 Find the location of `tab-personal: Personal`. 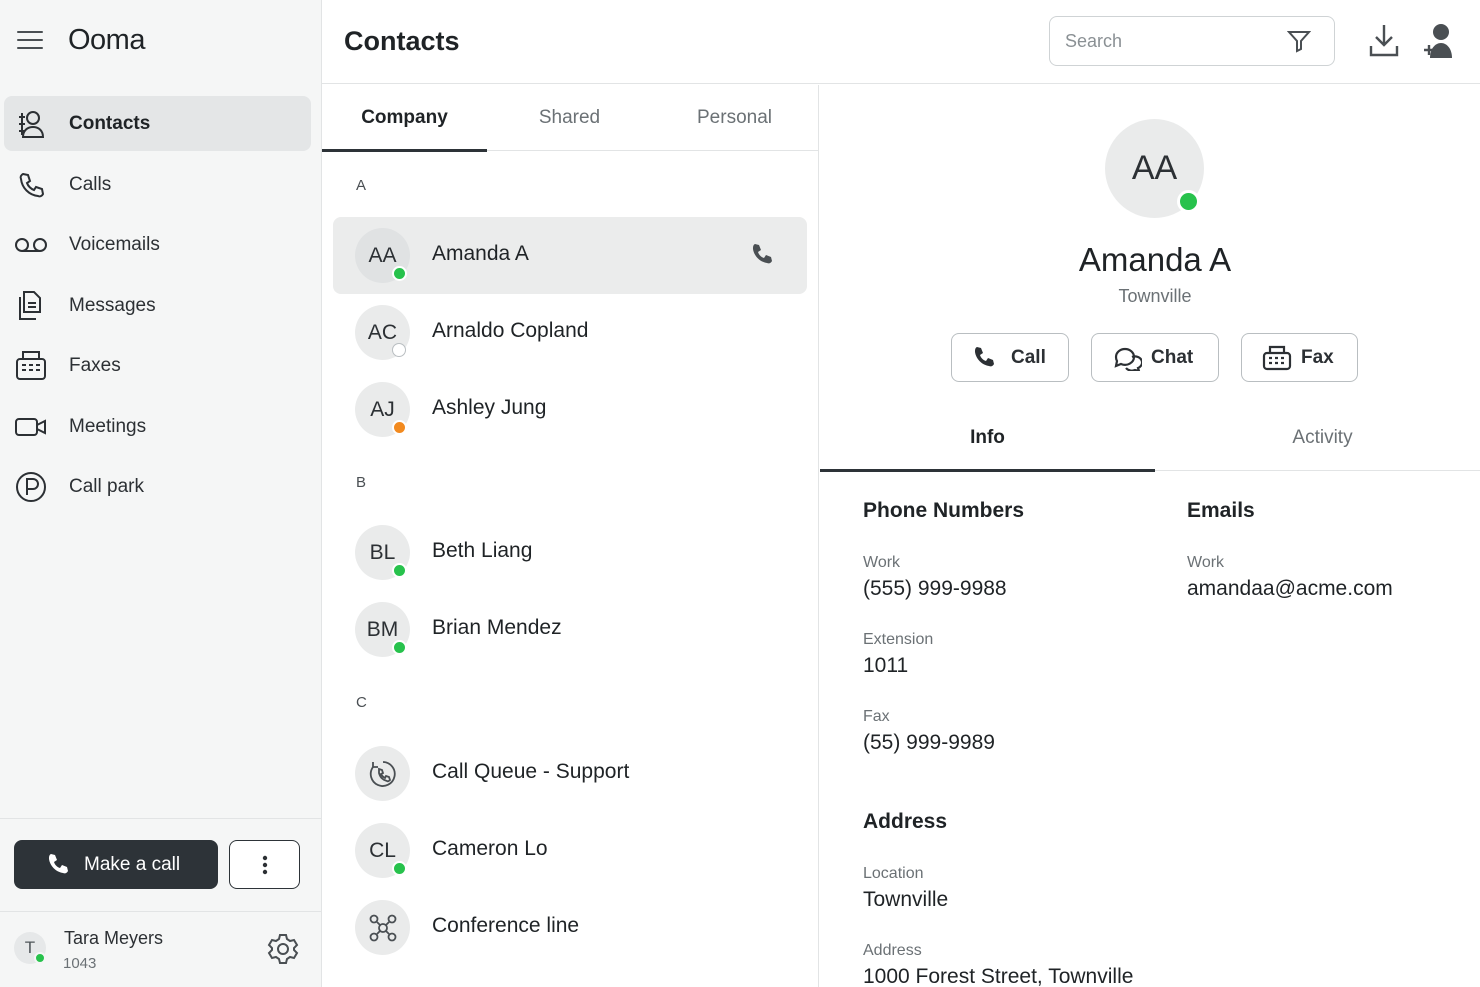

tab-personal: Personal is located at coordinates (734, 118).